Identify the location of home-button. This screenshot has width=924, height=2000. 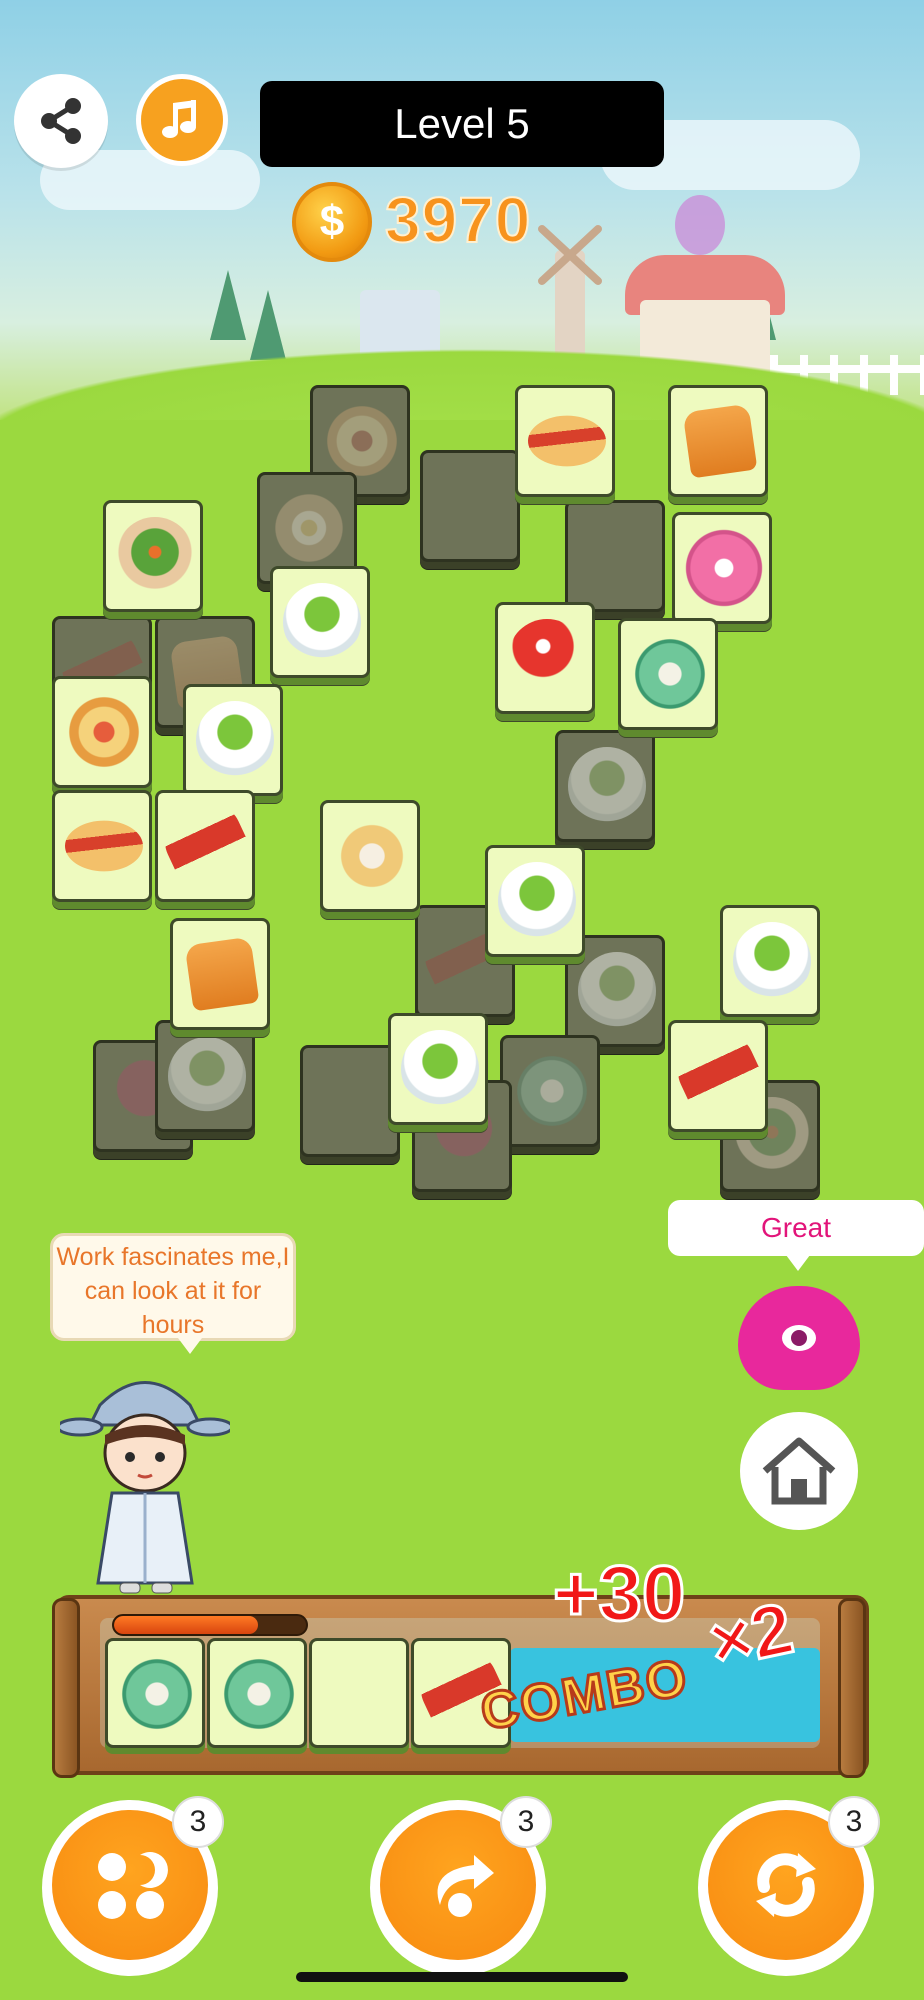
(799, 1471).